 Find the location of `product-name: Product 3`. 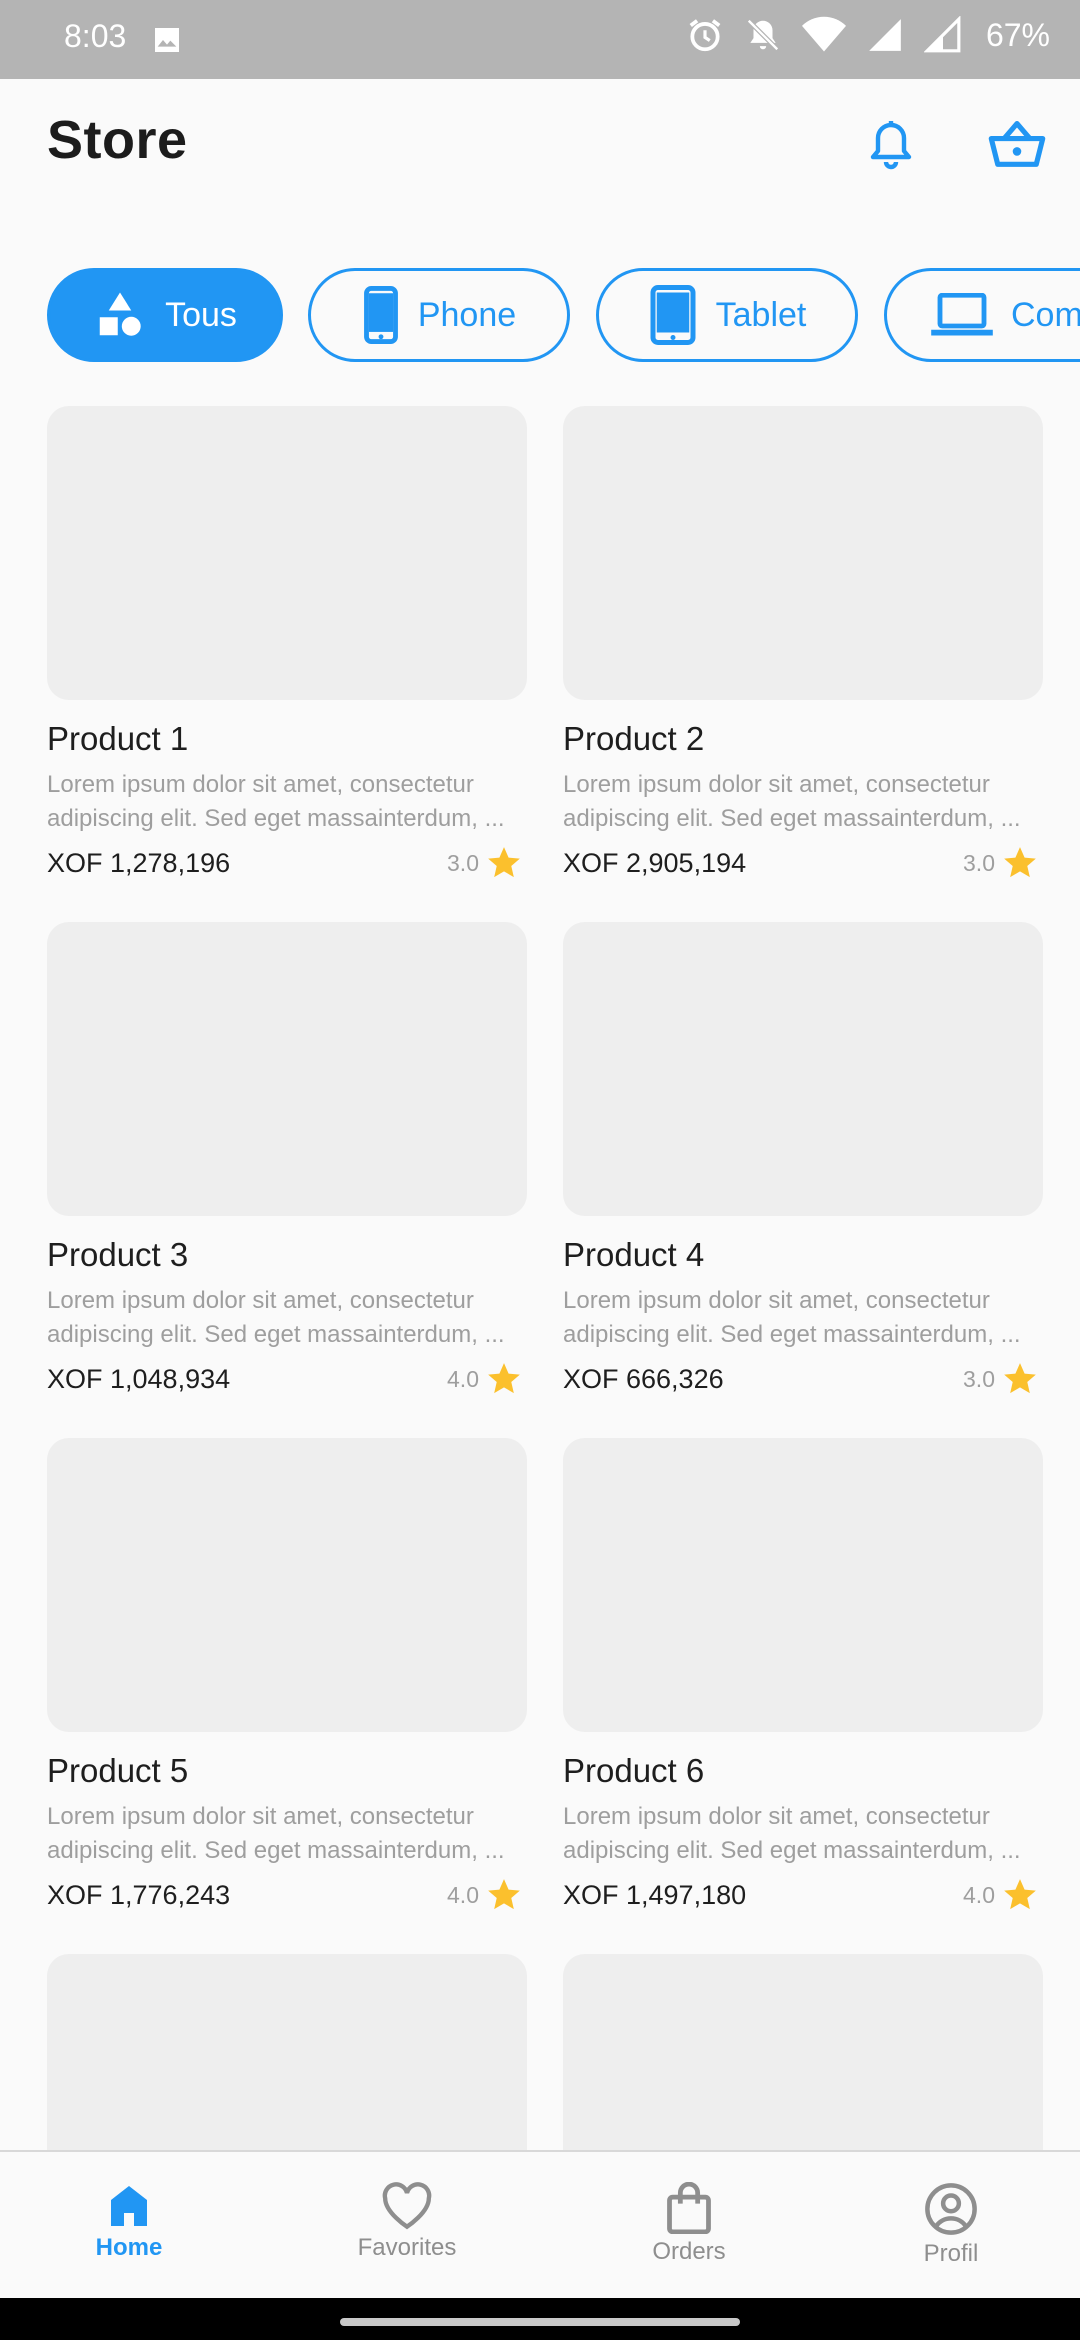

product-name: Product 3 is located at coordinates (118, 1254).